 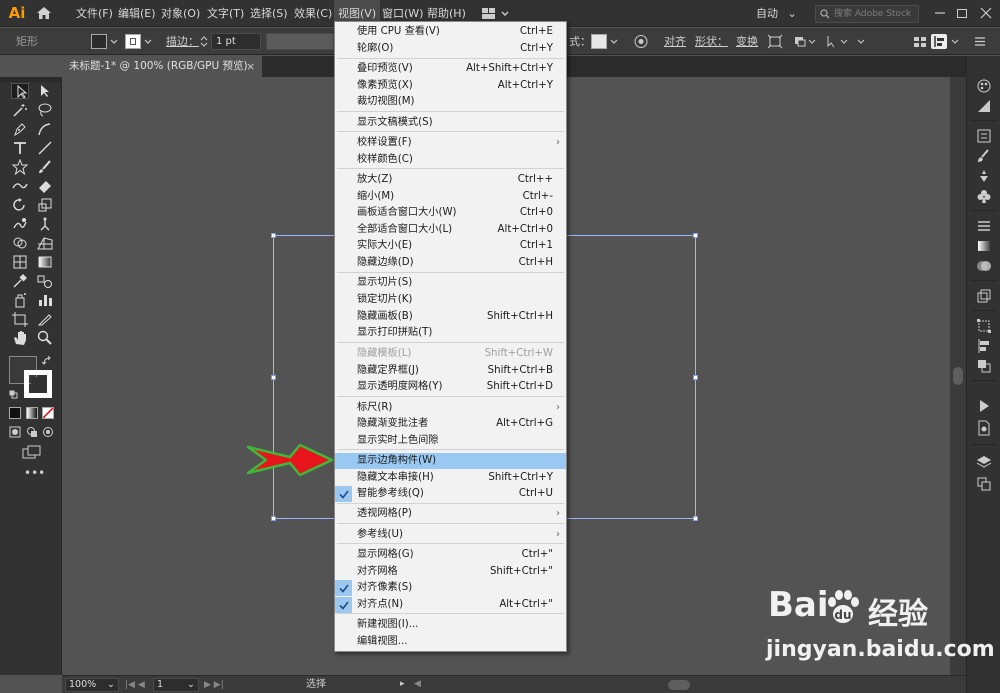 What do you see at coordinates (614, 41) in the screenshot?
I see `style-dropdown-icon` at bounding box center [614, 41].